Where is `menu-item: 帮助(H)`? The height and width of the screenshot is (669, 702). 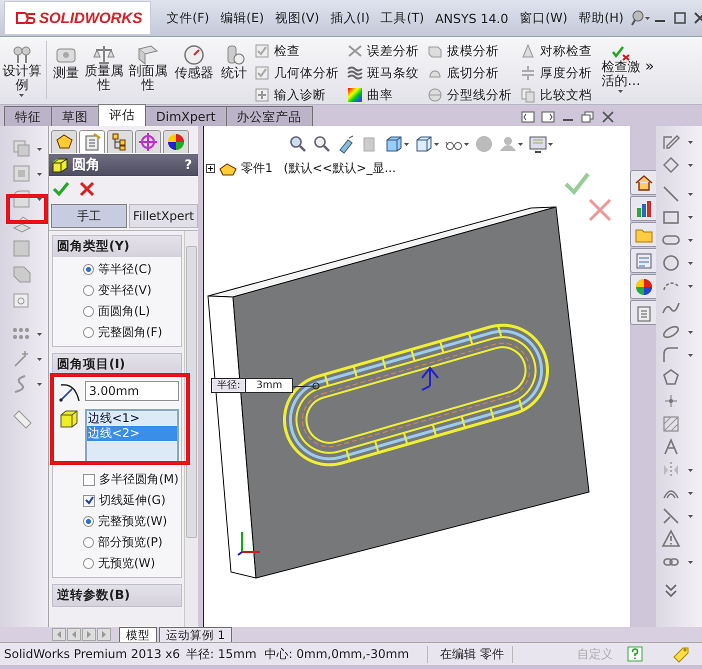 menu-item: 帮助(H) is located at coordinates (601, 18).